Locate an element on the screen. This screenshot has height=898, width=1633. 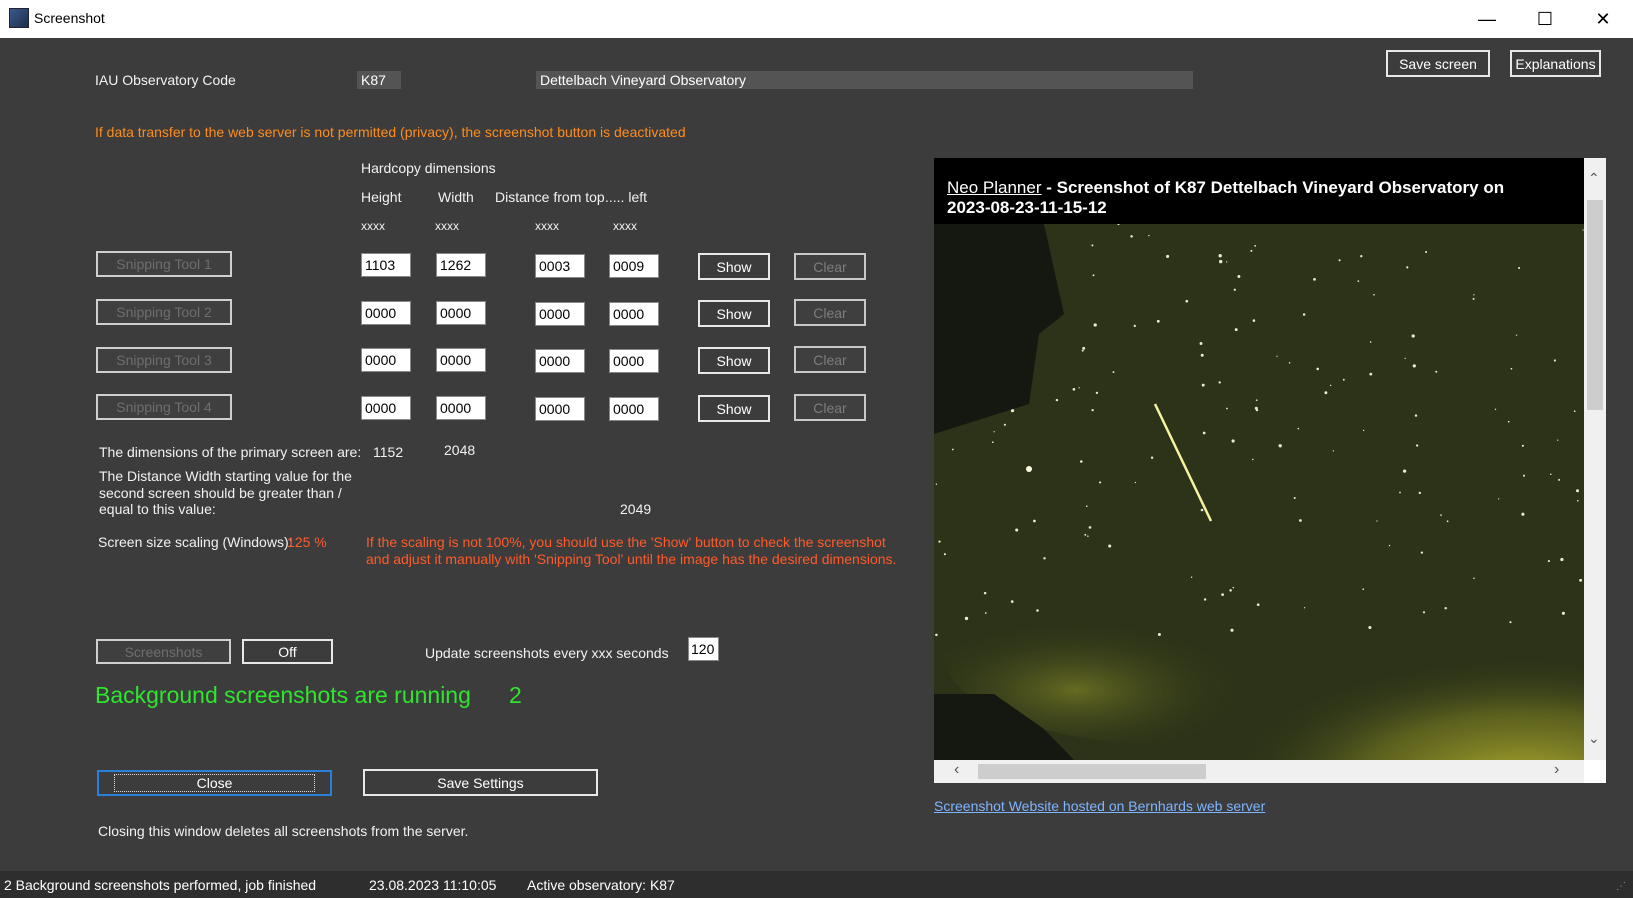
height-input-1: 1103 is located at coordinates (386, 265).